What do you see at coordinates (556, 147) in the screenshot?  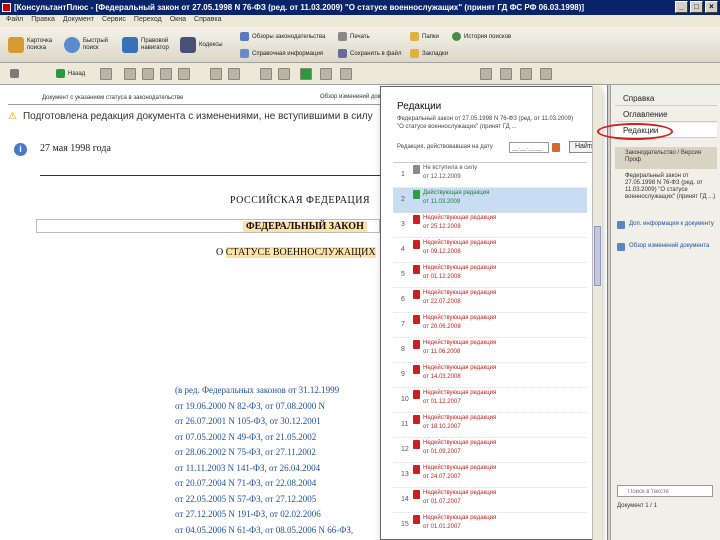 I see `calendar-icon` at bounding box center [556, 147].